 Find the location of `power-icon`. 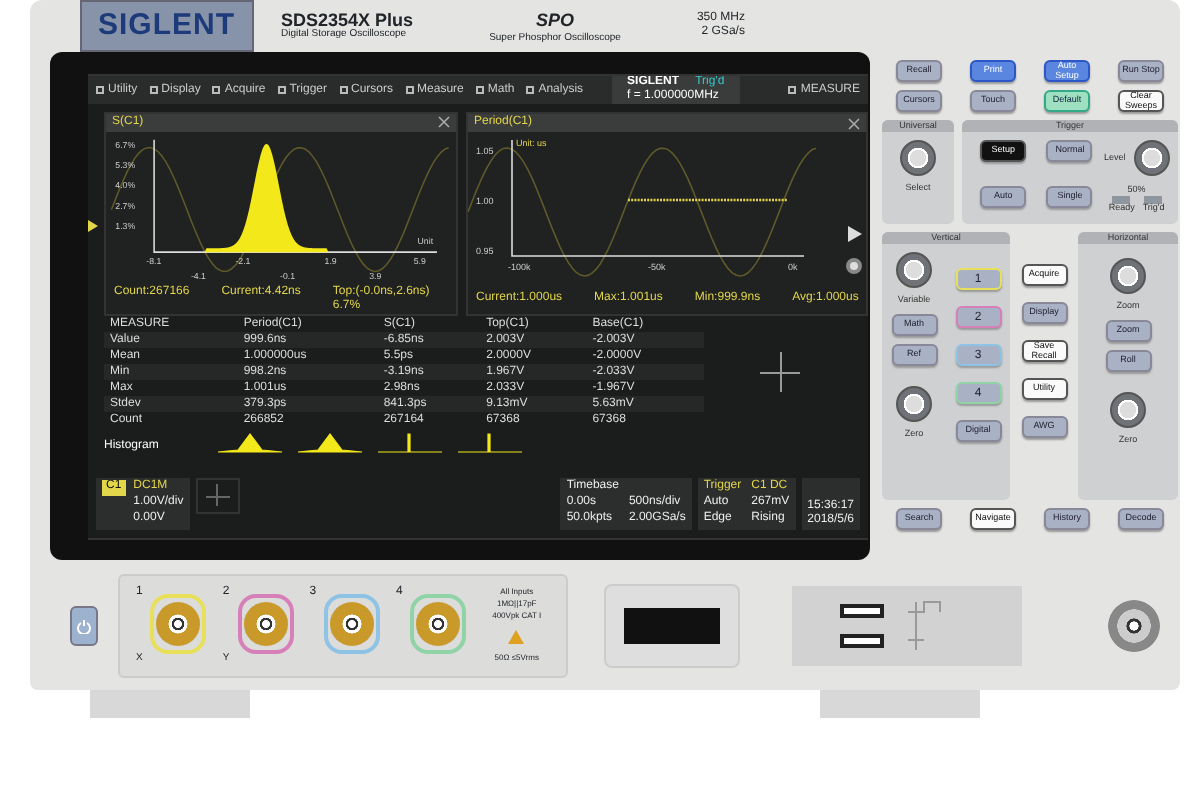

power-icon is located at coordinates (84, 625).